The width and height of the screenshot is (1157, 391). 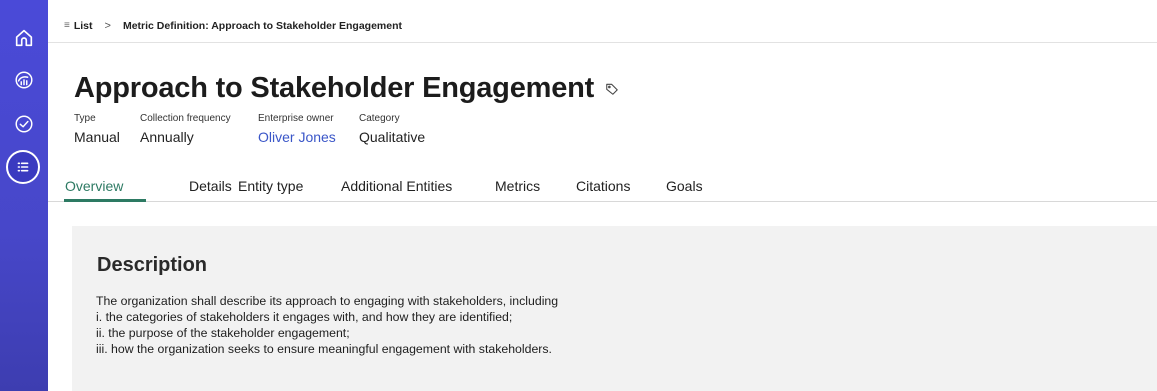 I want to click on meta-type: Type Manual, so click(x=97, y=129).